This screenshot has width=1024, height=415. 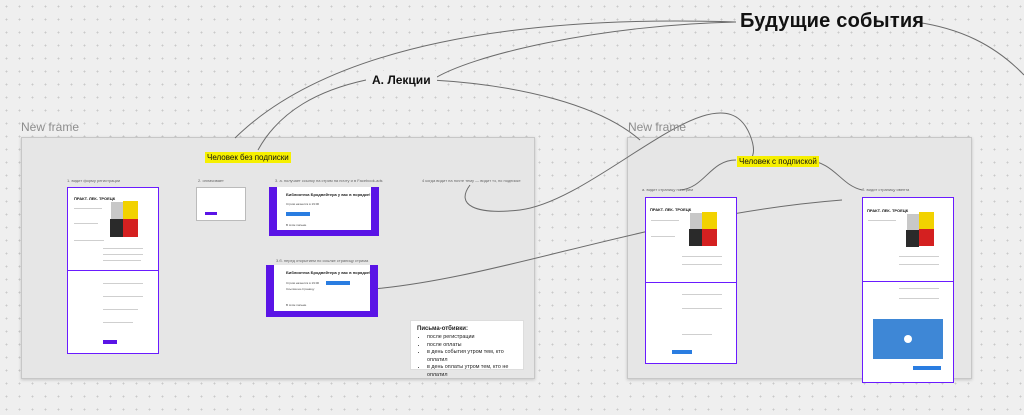 What do you see at coordinates (211, 180) in the screenshot?
I see `step-label: 2. оплачивает` at bounding box center [211, 180].